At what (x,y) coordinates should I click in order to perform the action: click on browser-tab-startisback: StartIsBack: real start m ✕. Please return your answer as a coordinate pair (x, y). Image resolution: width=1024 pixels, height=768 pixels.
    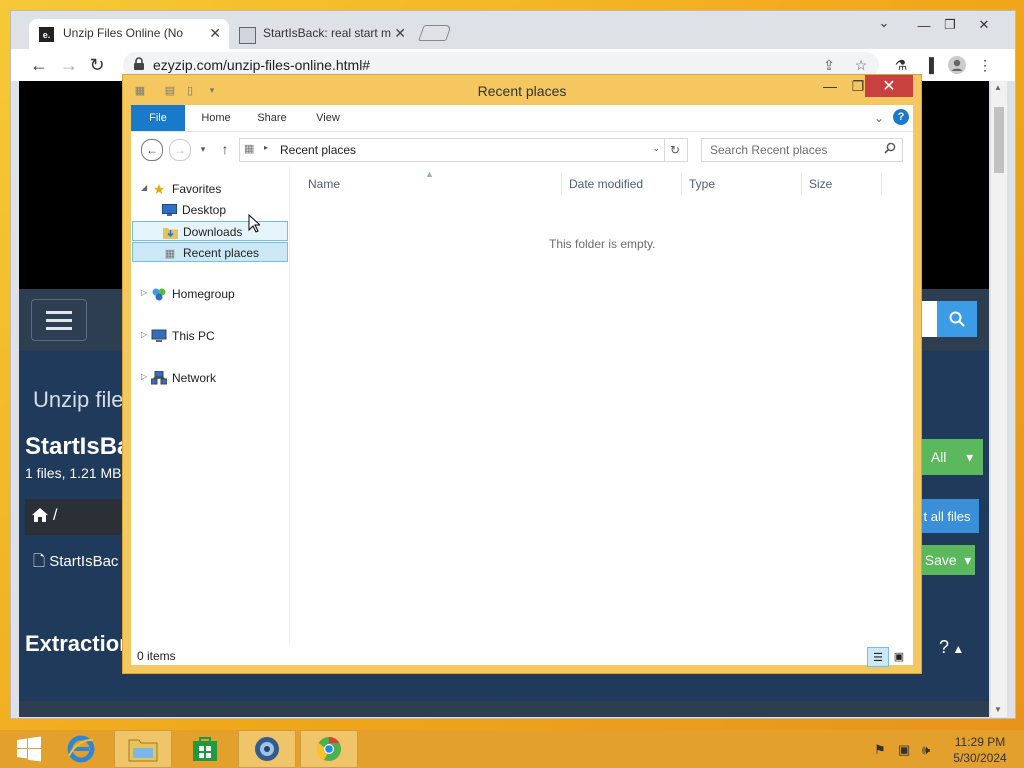
    Looking at the image, I should click on (321, 34).